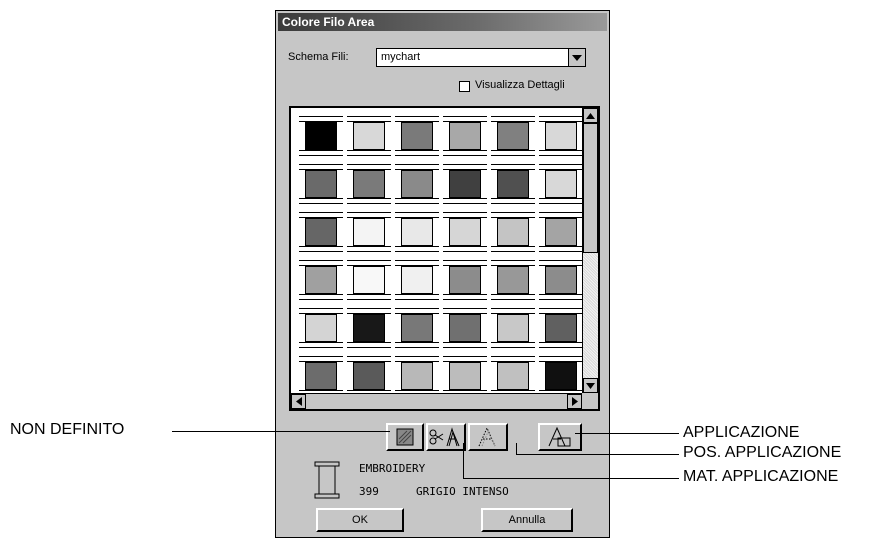 The width and height of the screenshot is (894, 546). I want to click on dotted-a-icon, so click(487, 436).